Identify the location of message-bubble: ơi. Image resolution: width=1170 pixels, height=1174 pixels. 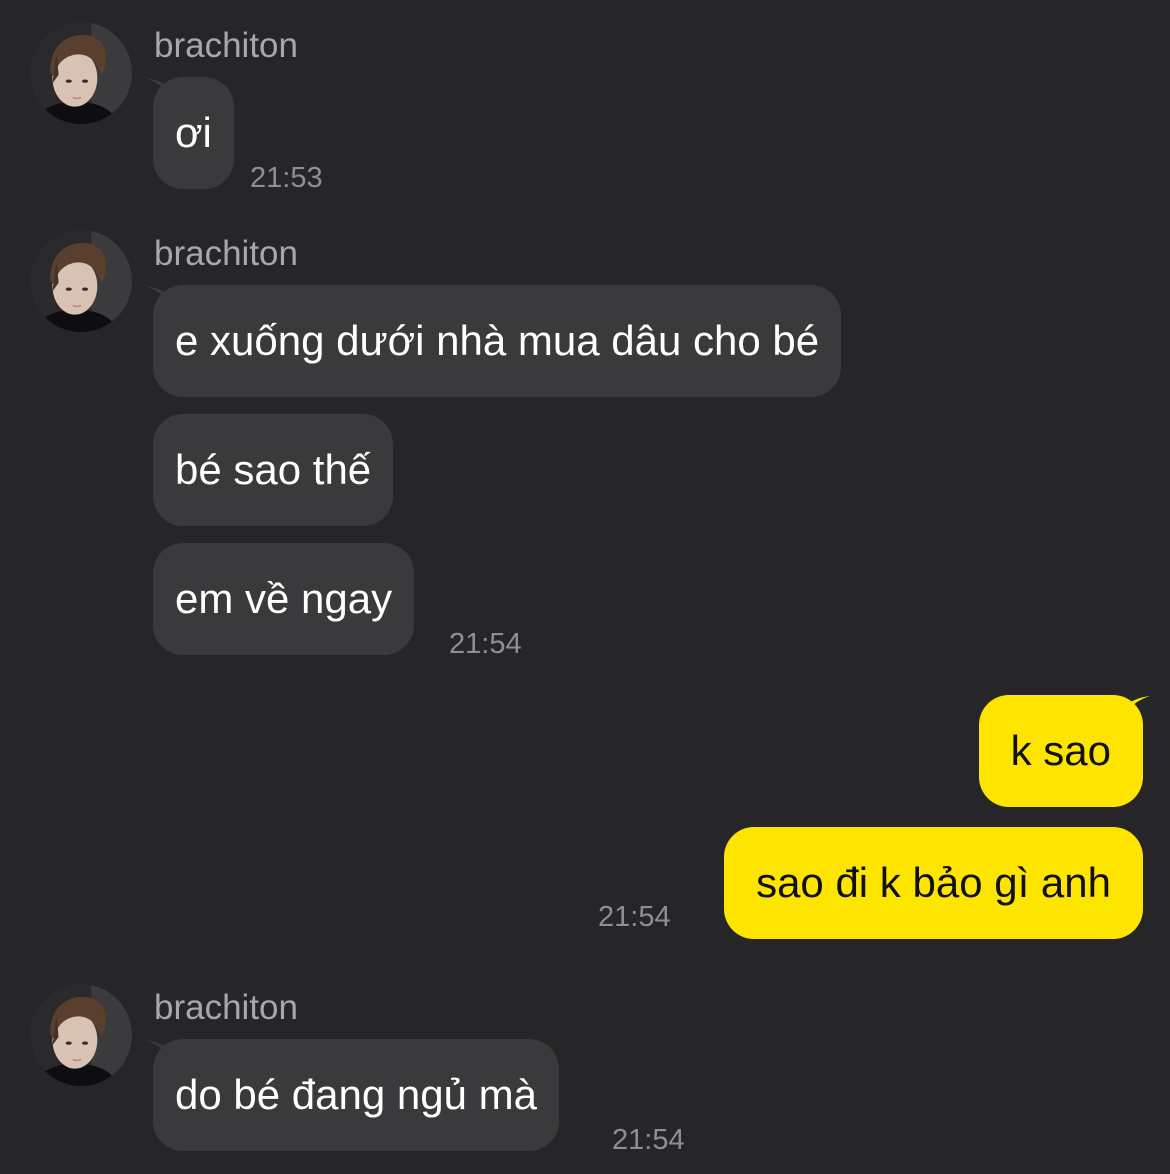
(193, 133).